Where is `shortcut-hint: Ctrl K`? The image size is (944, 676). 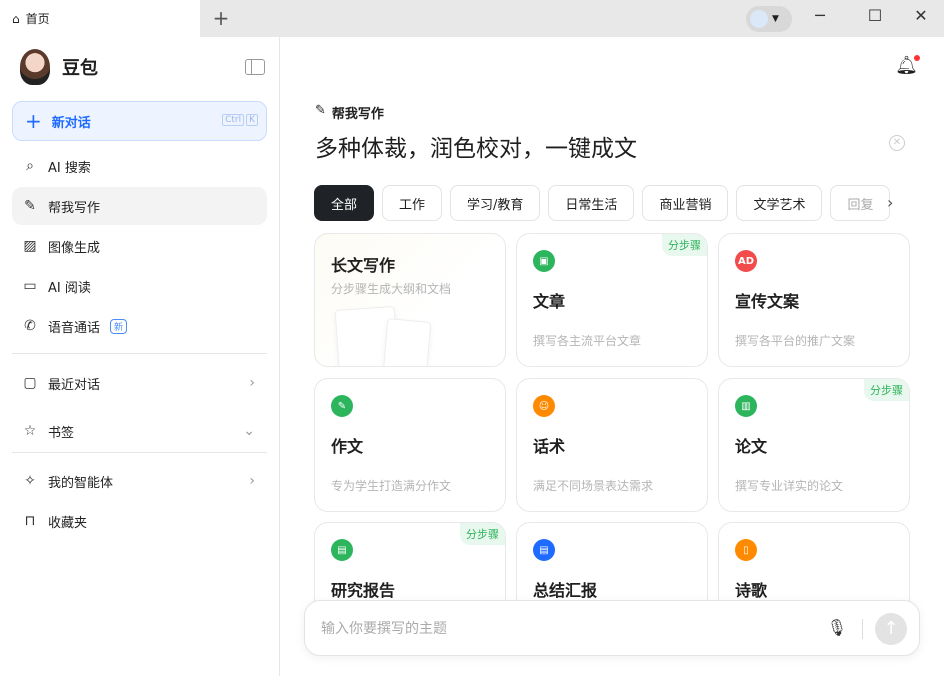
shortcut-hint: Ctrl K is located at coordinates (240, 120).